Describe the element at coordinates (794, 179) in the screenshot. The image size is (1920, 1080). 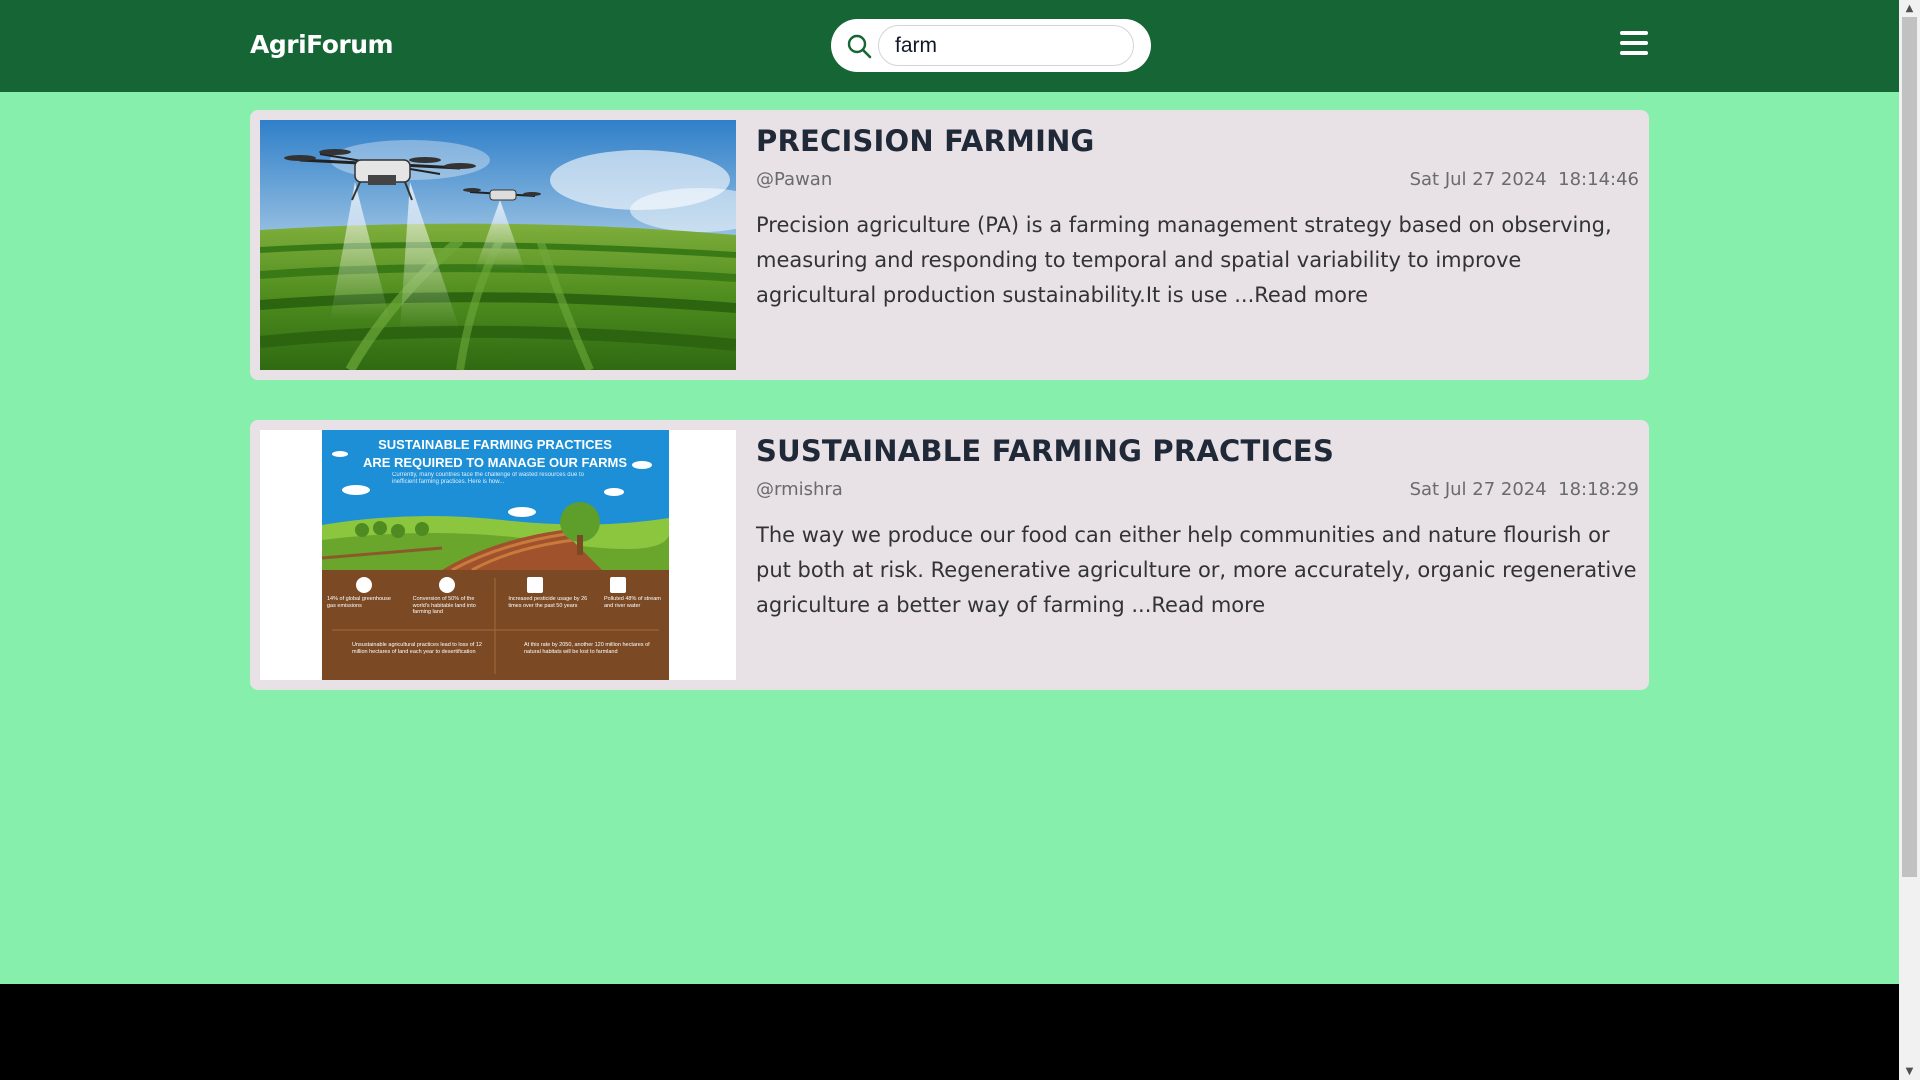
I see `post-author: @Pawan` at that location.